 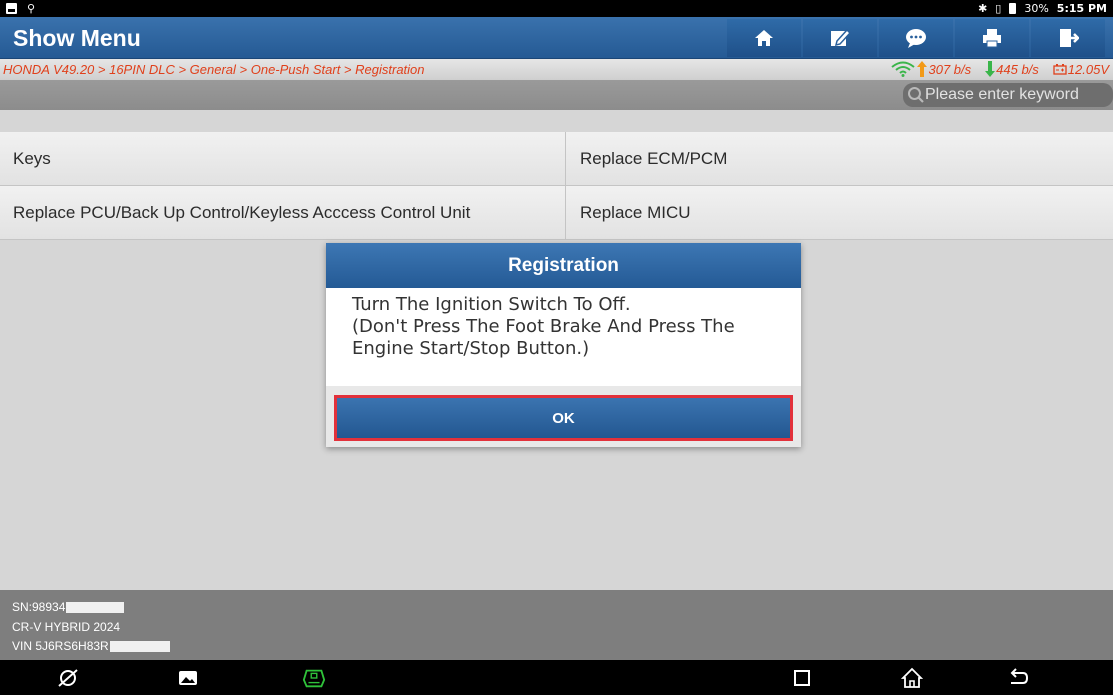 What do you see at coordinates (556, 677) in the screenshot?
I see `android-nav-bar` at bounding box center [556, 677].